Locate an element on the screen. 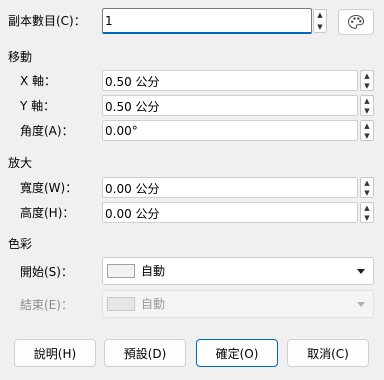 The image size is (384, 380). height-label: 高度(H)： is located at coordinates (47, 213).